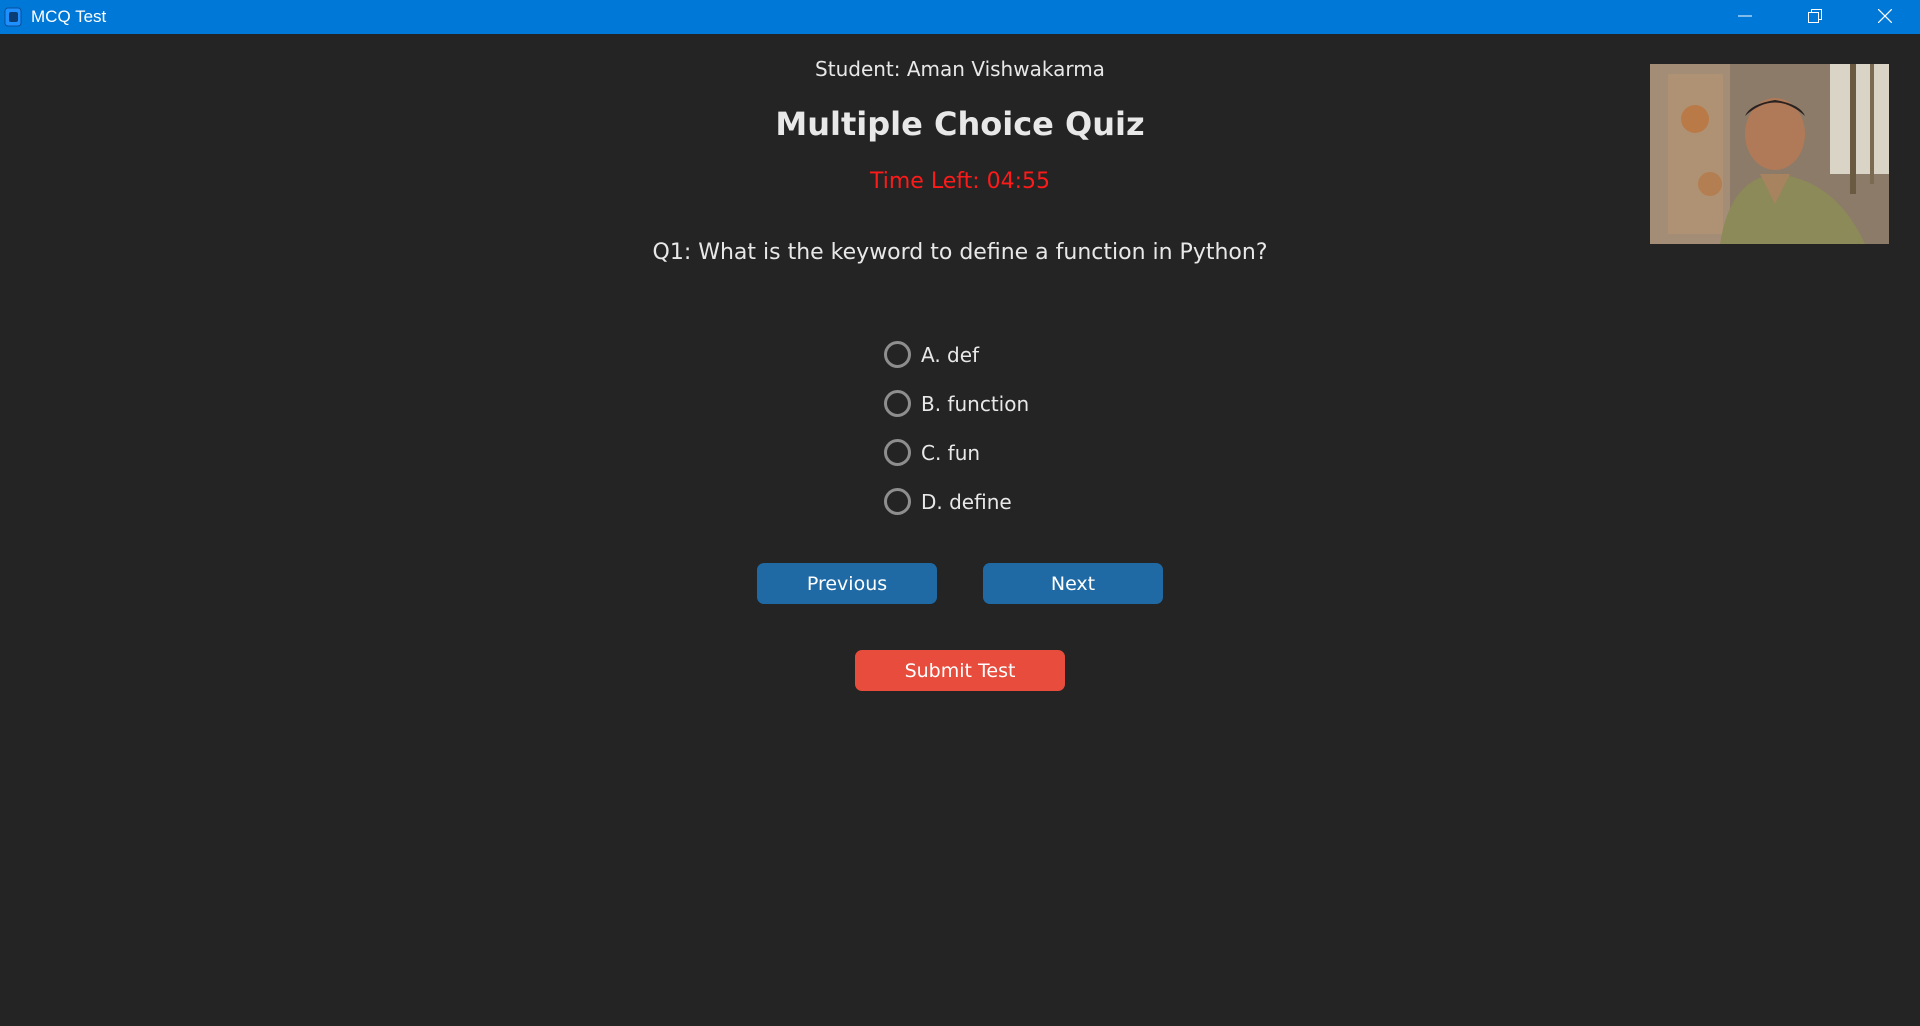  I want to click on app-icon, so click(13, 17).